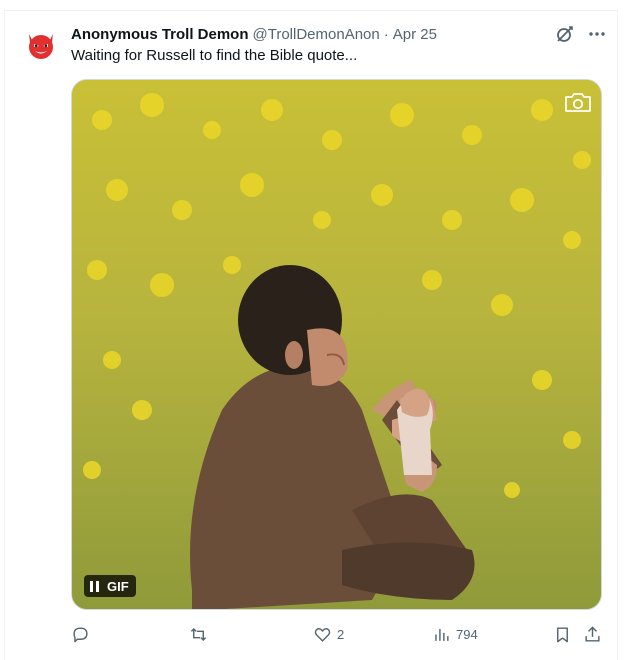 This screenshot has width=634, height=660. I want to click on reply-icon, so click(80, 634).